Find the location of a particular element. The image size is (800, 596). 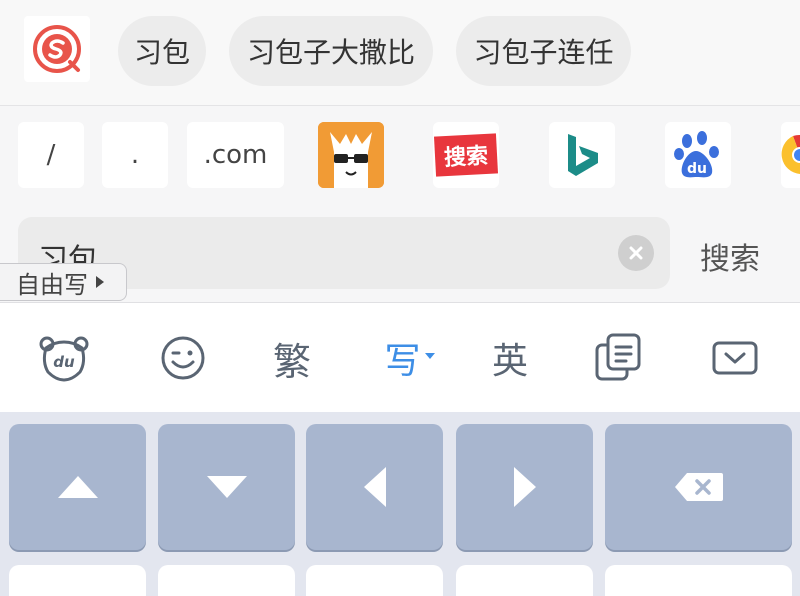

arrow-right-key is located at coordinates (524, 487).